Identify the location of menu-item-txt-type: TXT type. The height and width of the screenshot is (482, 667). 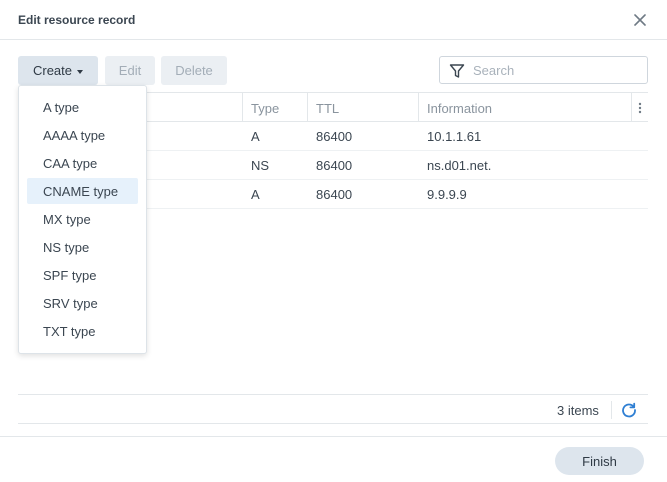
(82, 331).